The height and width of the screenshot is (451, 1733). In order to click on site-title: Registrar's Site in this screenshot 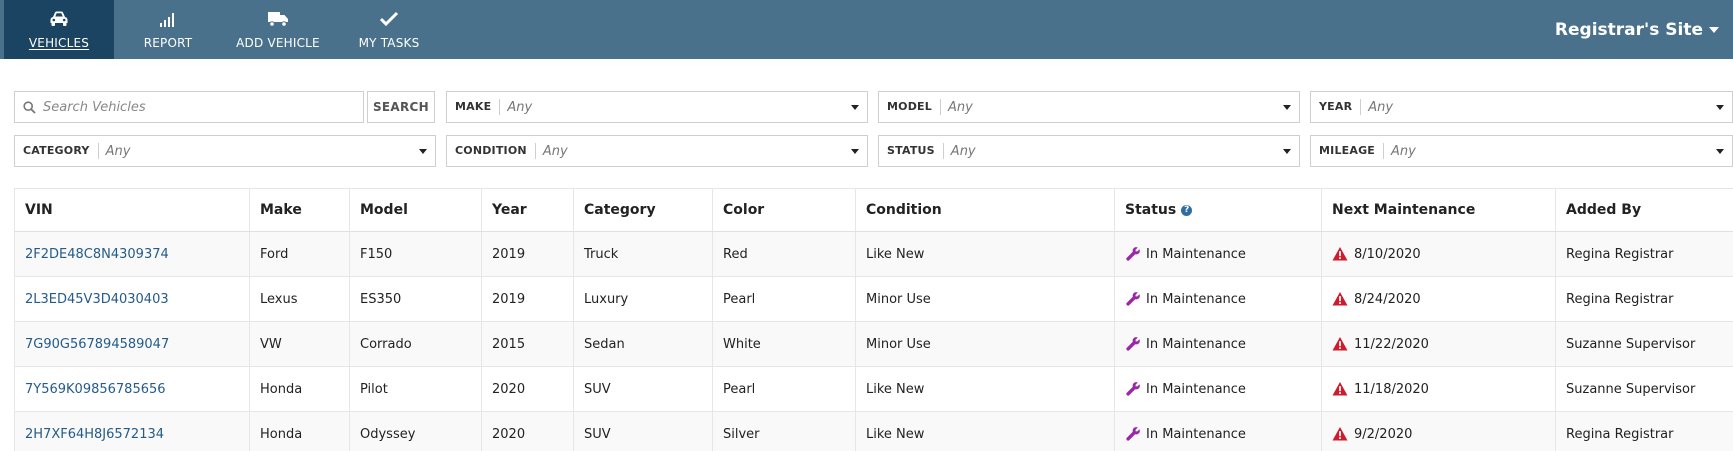, I will do `click(1628, 30)`.